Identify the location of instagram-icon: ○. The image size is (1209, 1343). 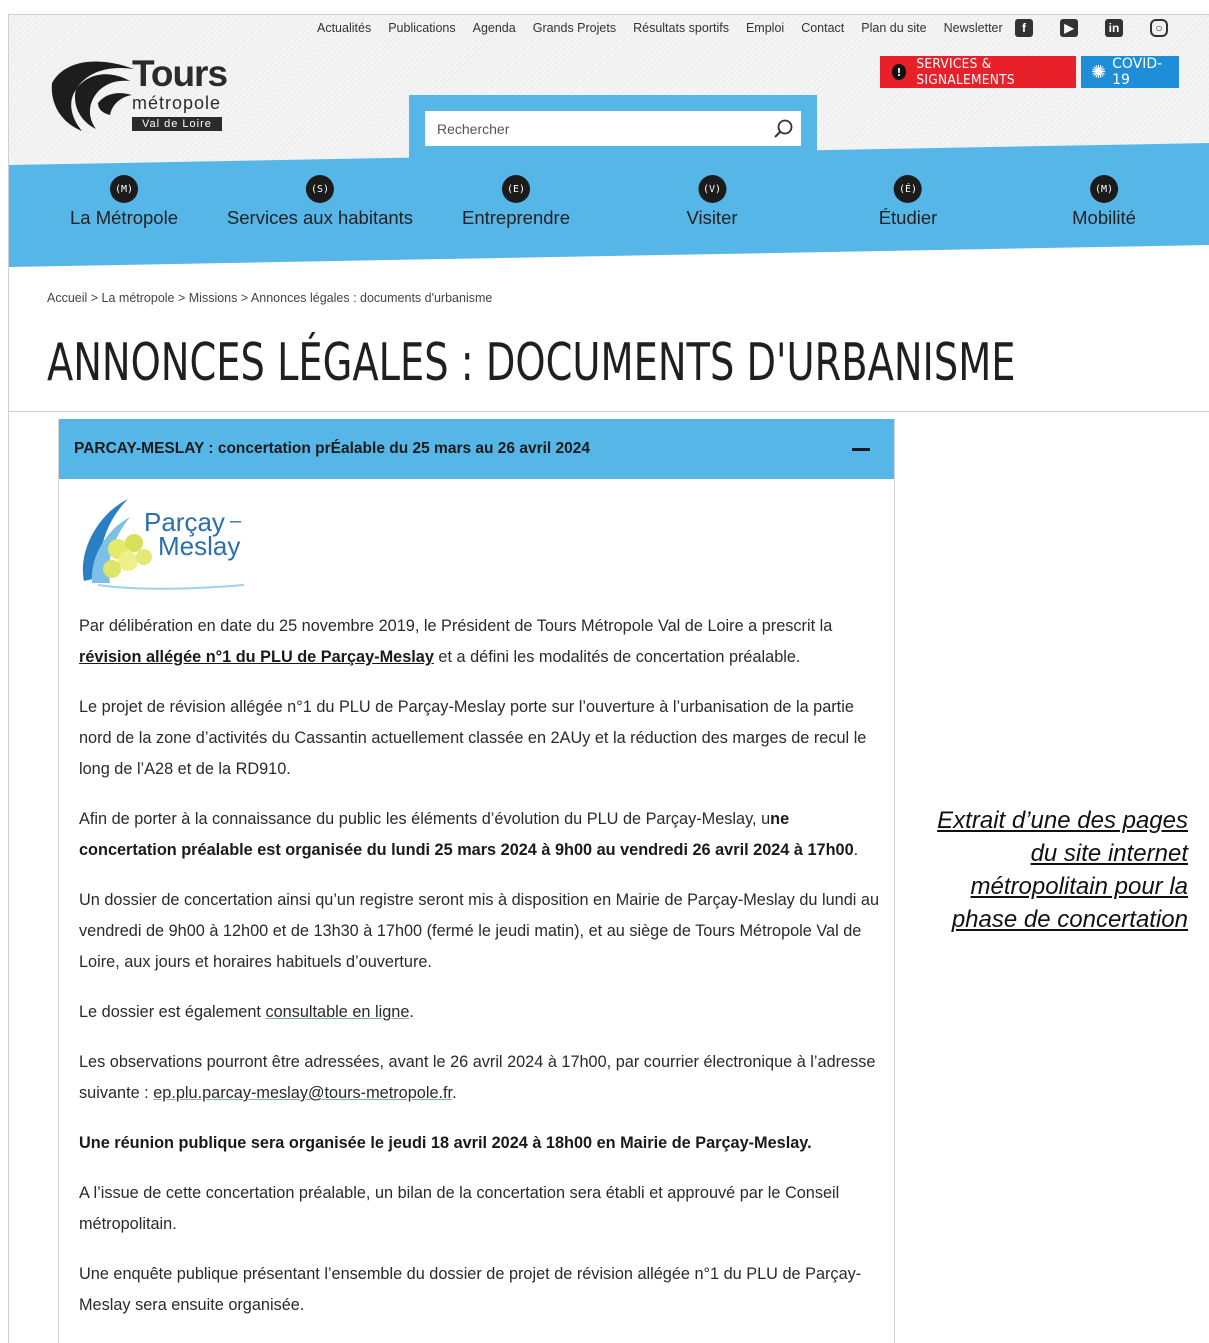
(1159, 28).